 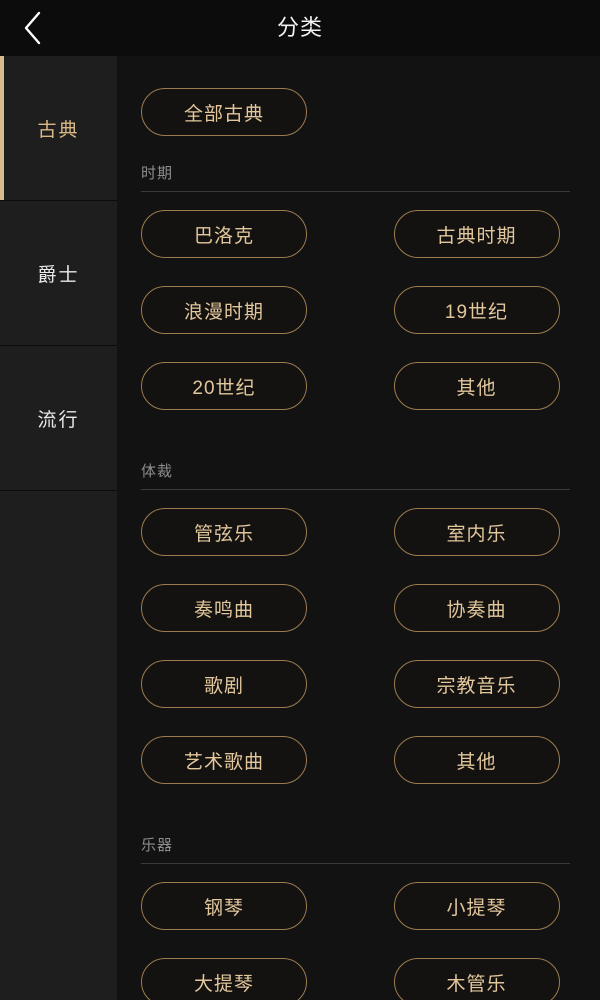 I want to click on chip-grid-instrument: 钢琴 小提琴 大提琴 木管乐, so click(x=361, y=932).